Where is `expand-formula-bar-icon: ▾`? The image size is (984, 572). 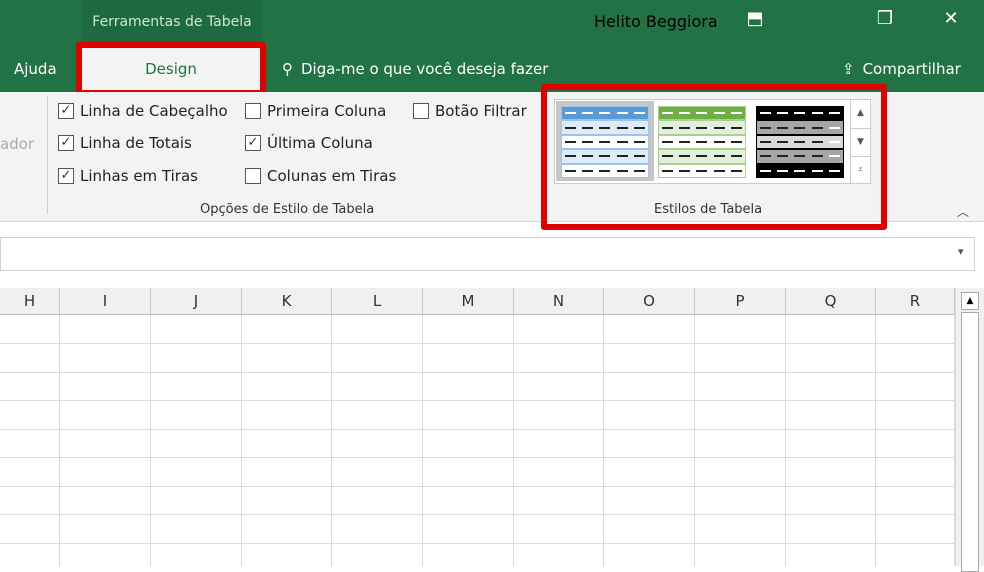 expand-formula-bar-icon: ▾ is located at coordinates (961, 251).